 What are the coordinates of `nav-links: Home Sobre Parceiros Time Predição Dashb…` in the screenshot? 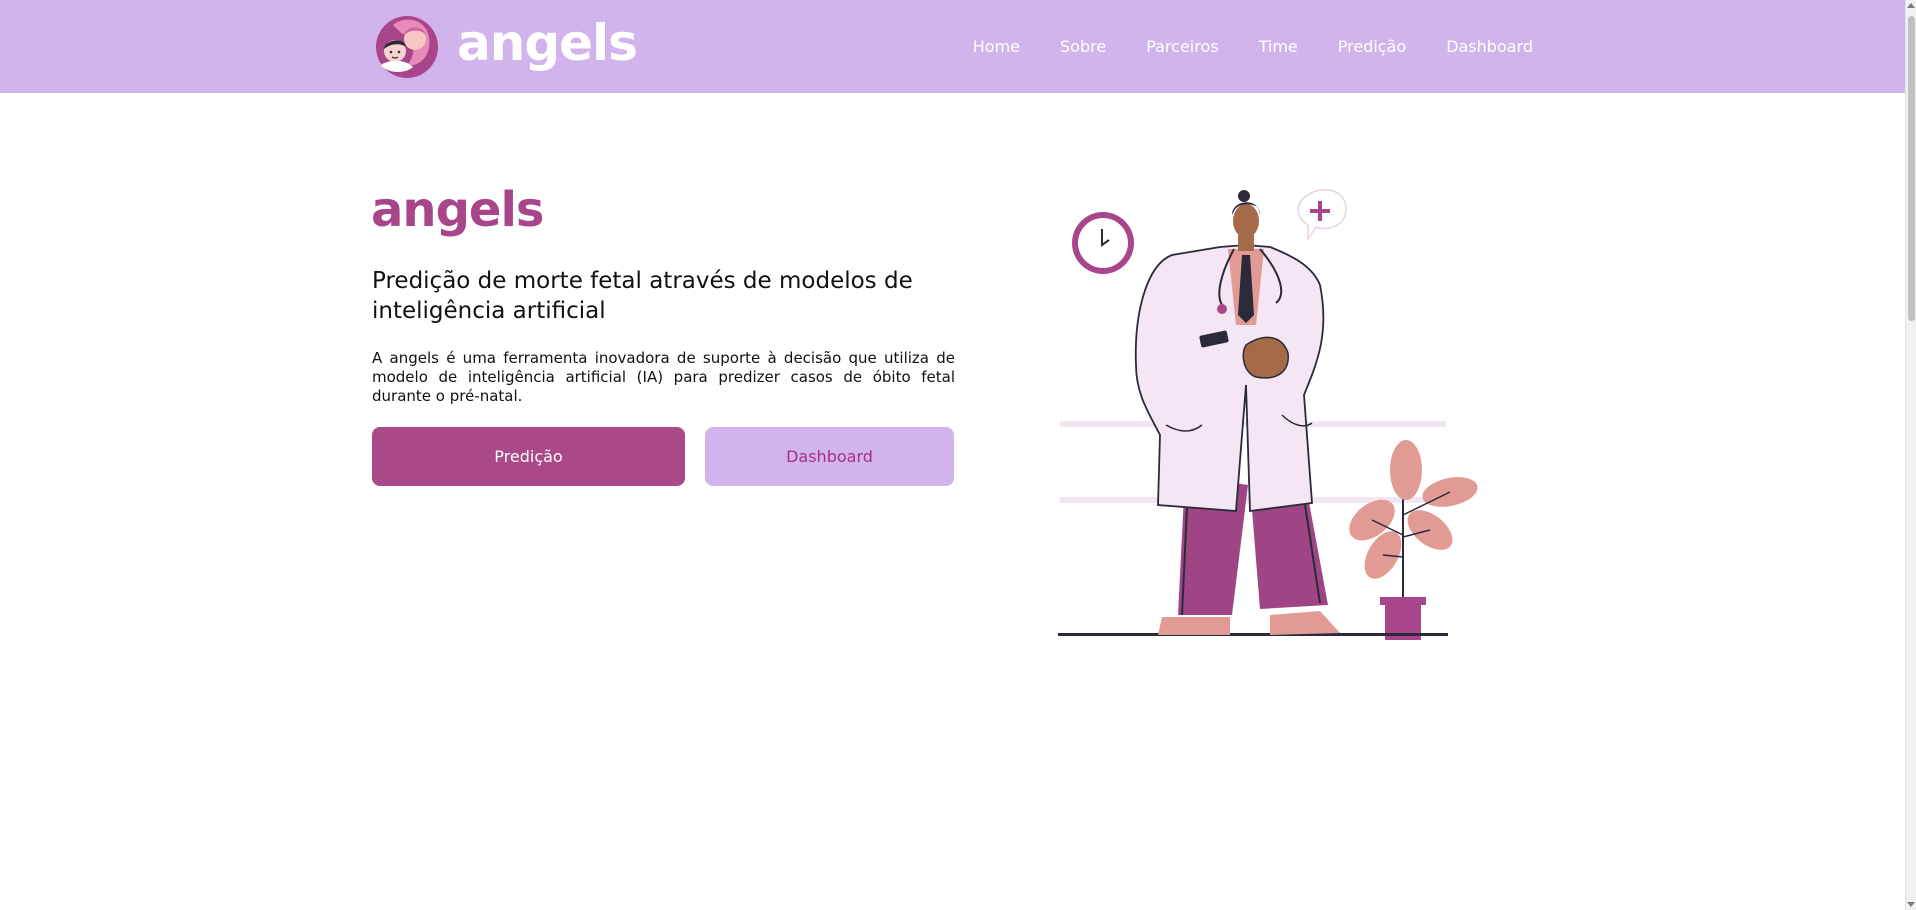 It's located at (1253, 46).